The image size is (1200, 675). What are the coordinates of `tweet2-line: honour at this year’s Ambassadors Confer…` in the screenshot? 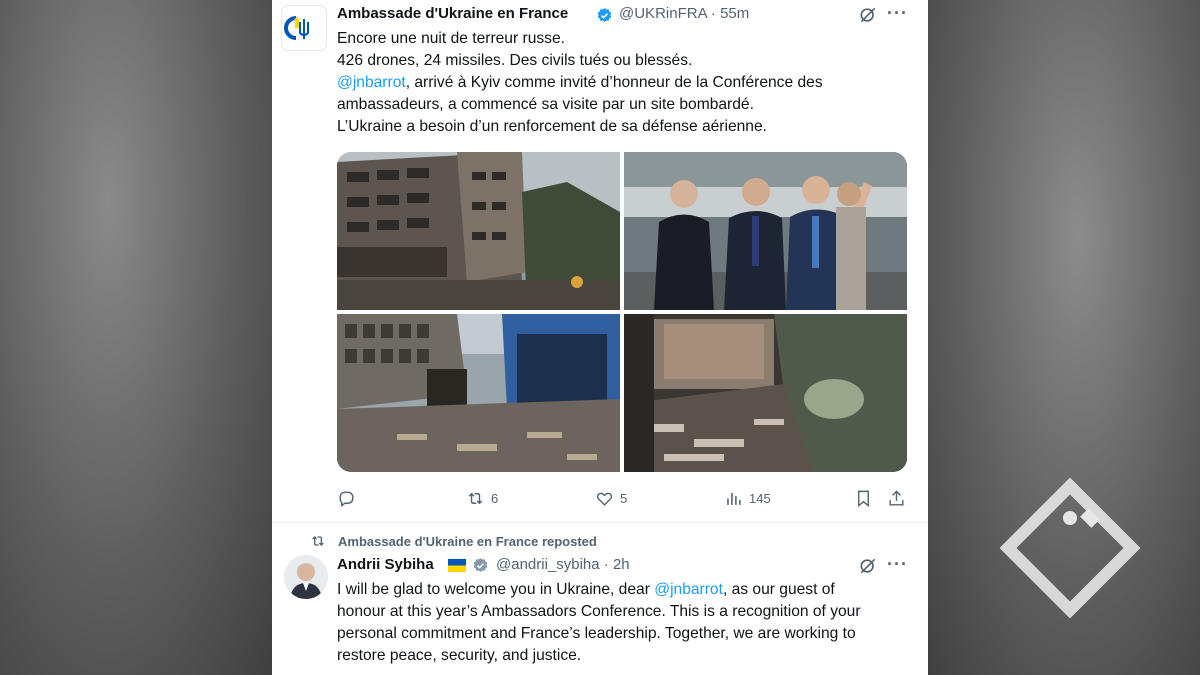 It's located at (599, 611).